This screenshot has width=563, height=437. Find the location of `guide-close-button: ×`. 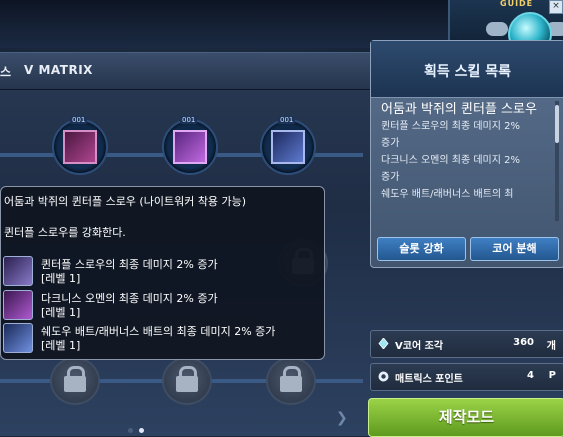

guide-close-button: × is located at coordinates (556, 7).